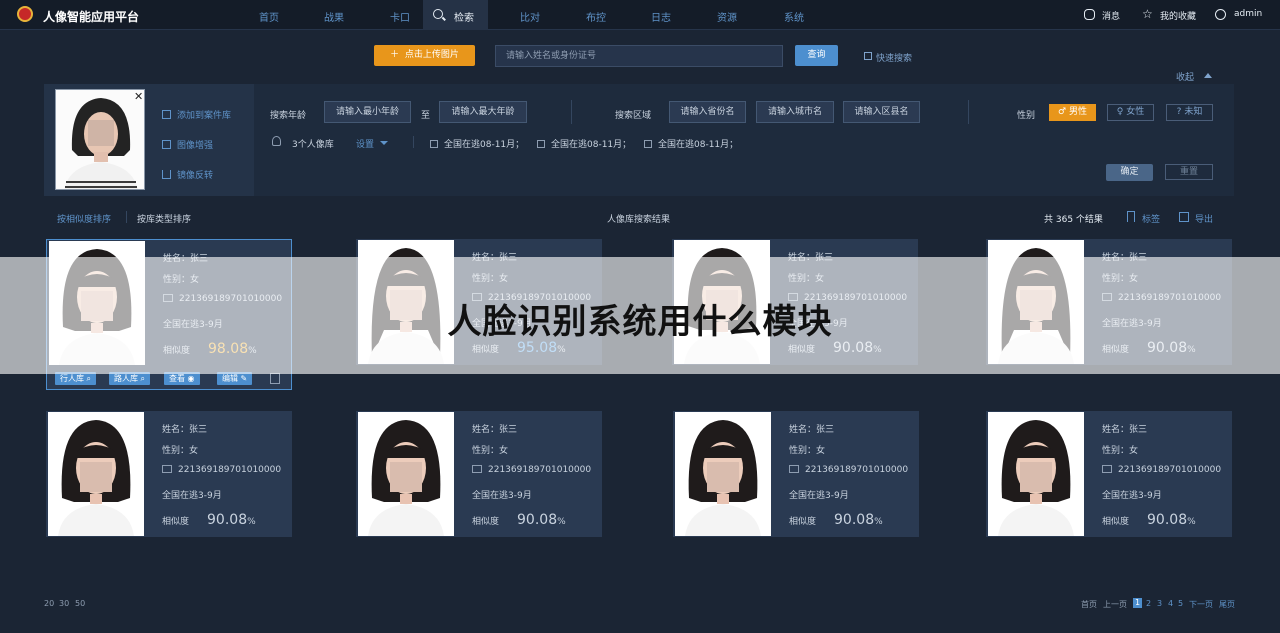 The width and height of the screenshot is (1280, 633). What do you see at coordinates (164, 218) in the screenshot?
I see `sort-by-library: 按库类型排序` at bounding box center [164, 218].